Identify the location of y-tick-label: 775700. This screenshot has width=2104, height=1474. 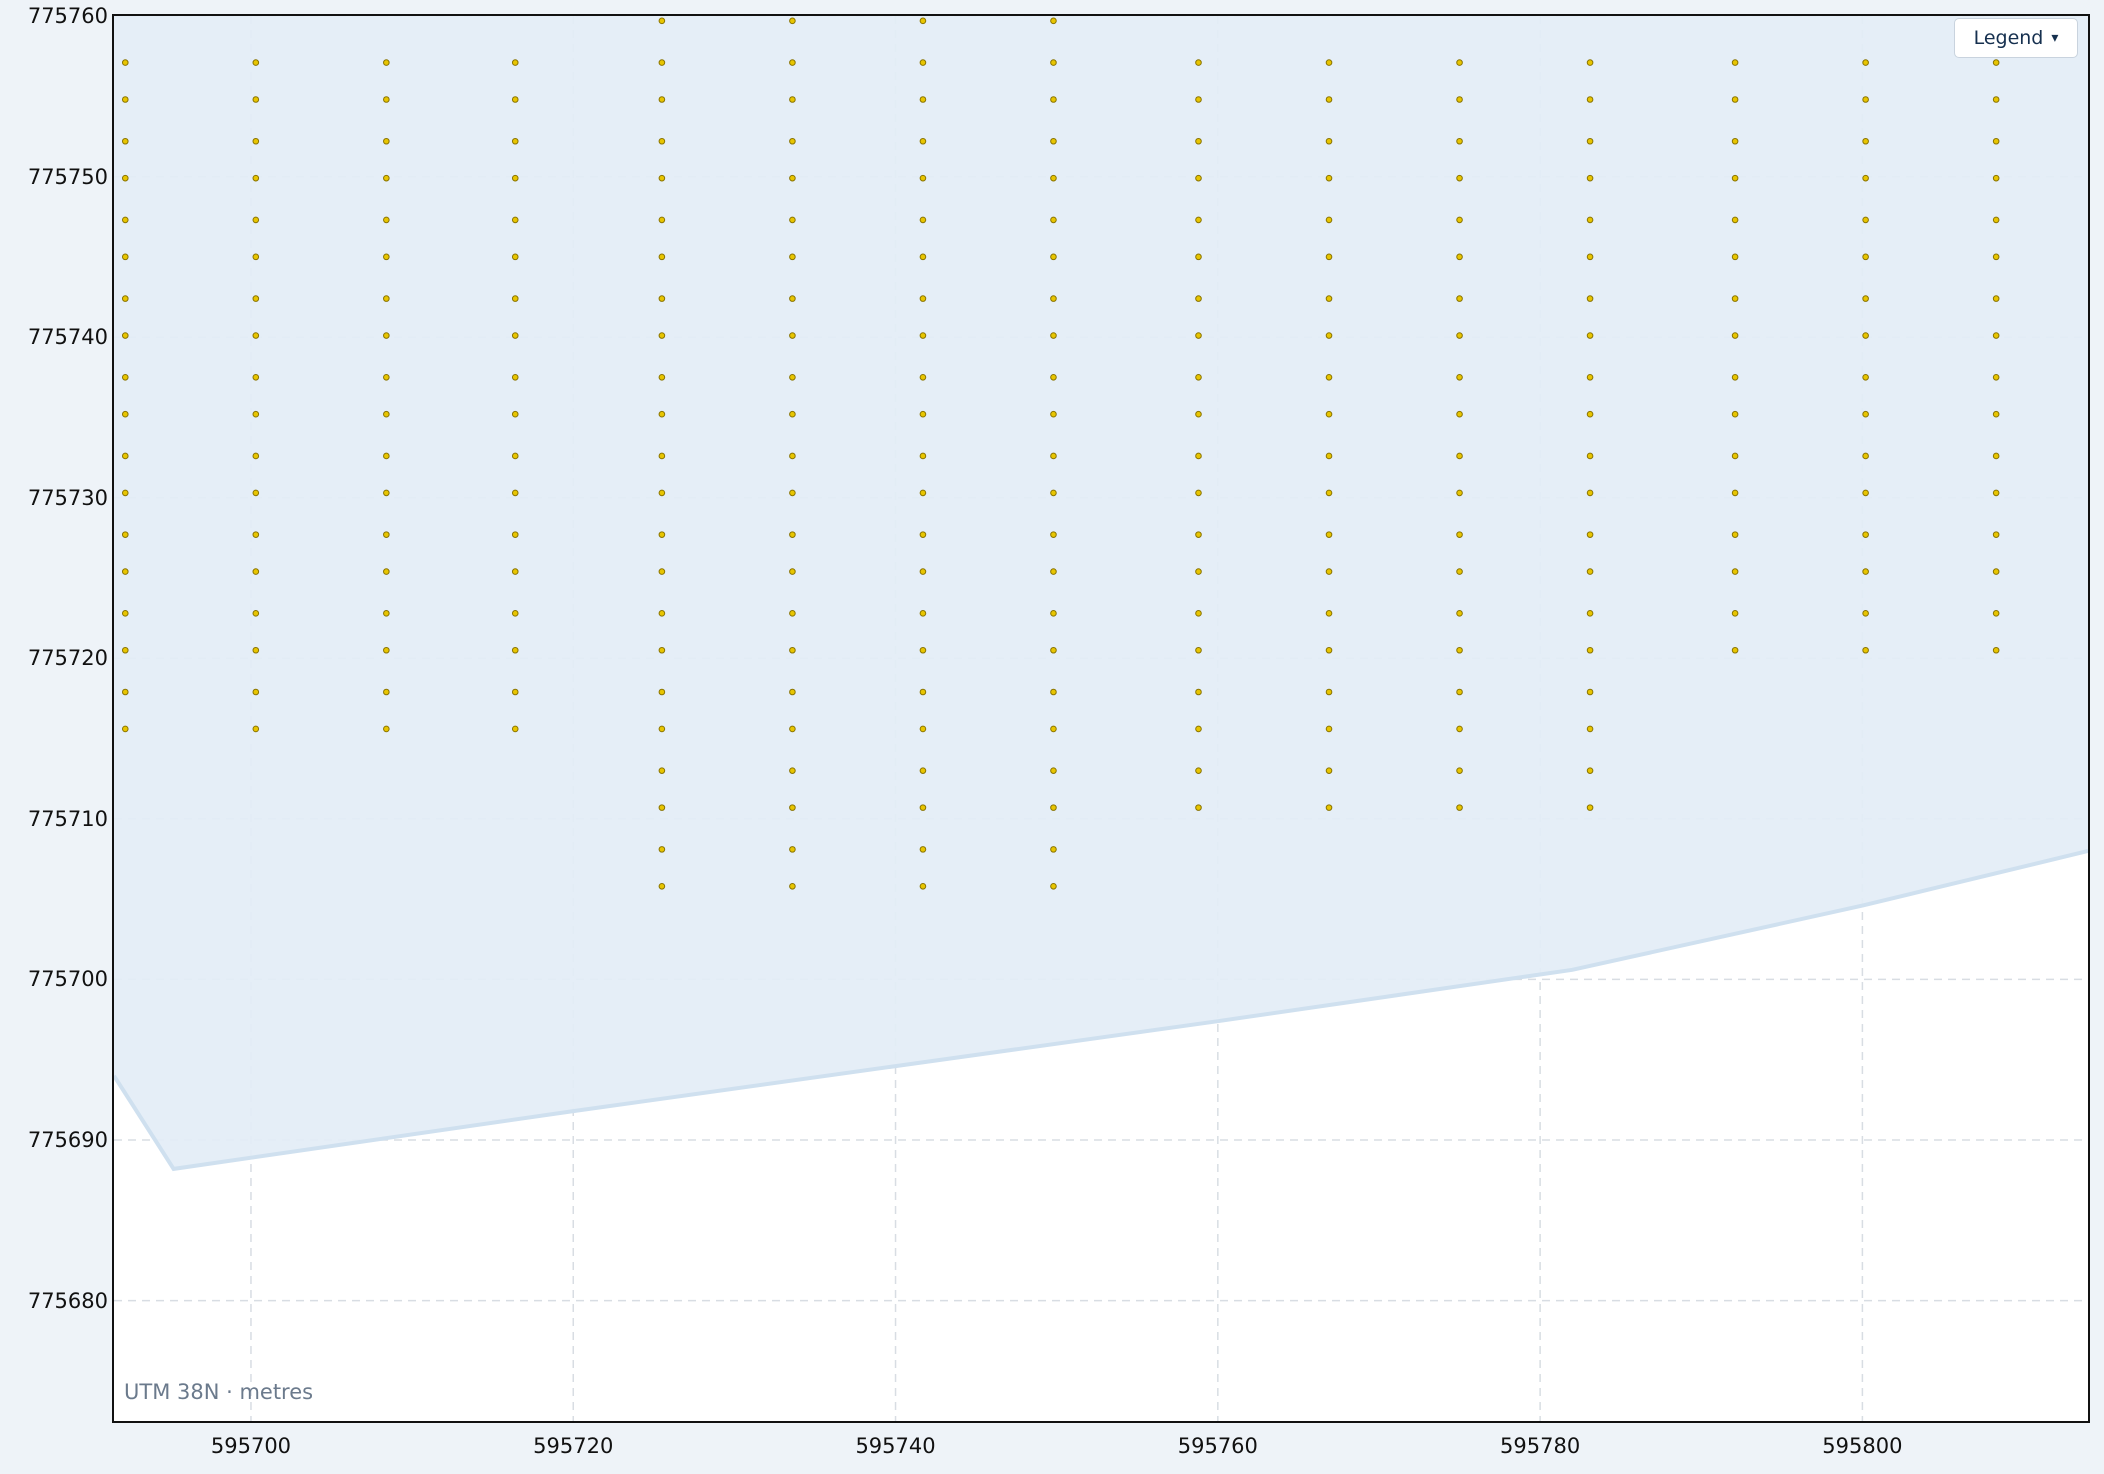
(67, 979).